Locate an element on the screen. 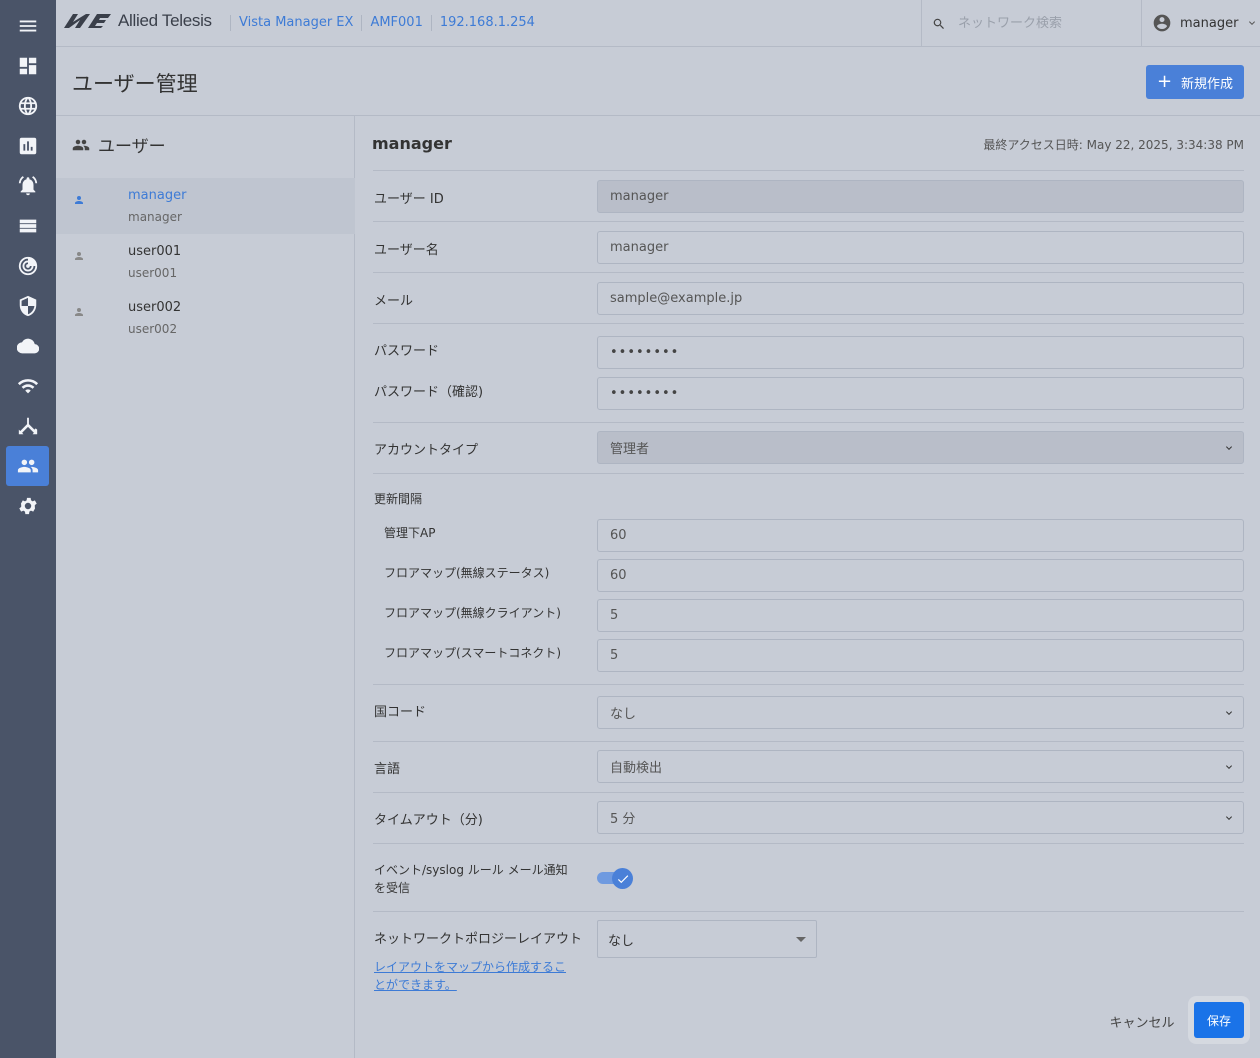 Image resolution: width=1260 pixels, height=1058 pixels. new-user-button: + 新規作成 is located at coordinates (1195, 82).